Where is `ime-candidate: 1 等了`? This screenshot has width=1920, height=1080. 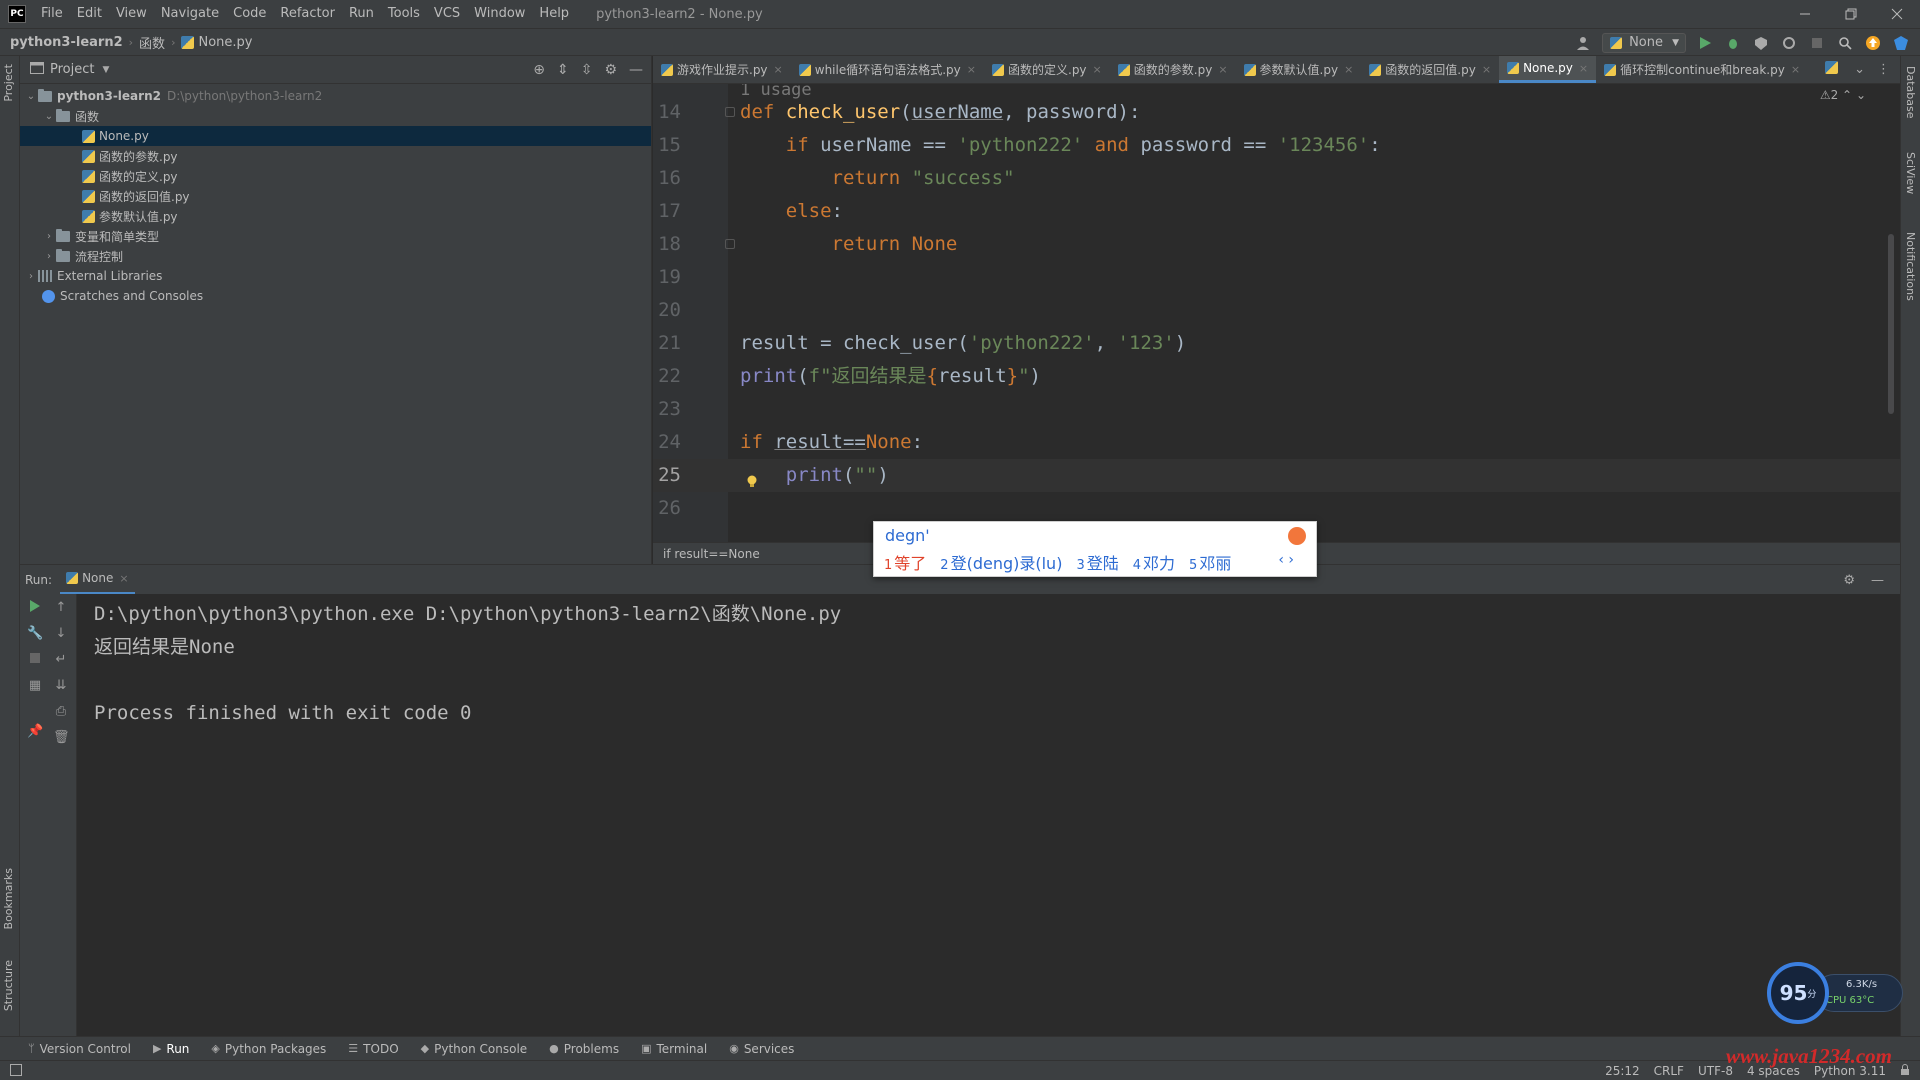
ime-candidate: 1 等了 is located at coordinates (905, 562).